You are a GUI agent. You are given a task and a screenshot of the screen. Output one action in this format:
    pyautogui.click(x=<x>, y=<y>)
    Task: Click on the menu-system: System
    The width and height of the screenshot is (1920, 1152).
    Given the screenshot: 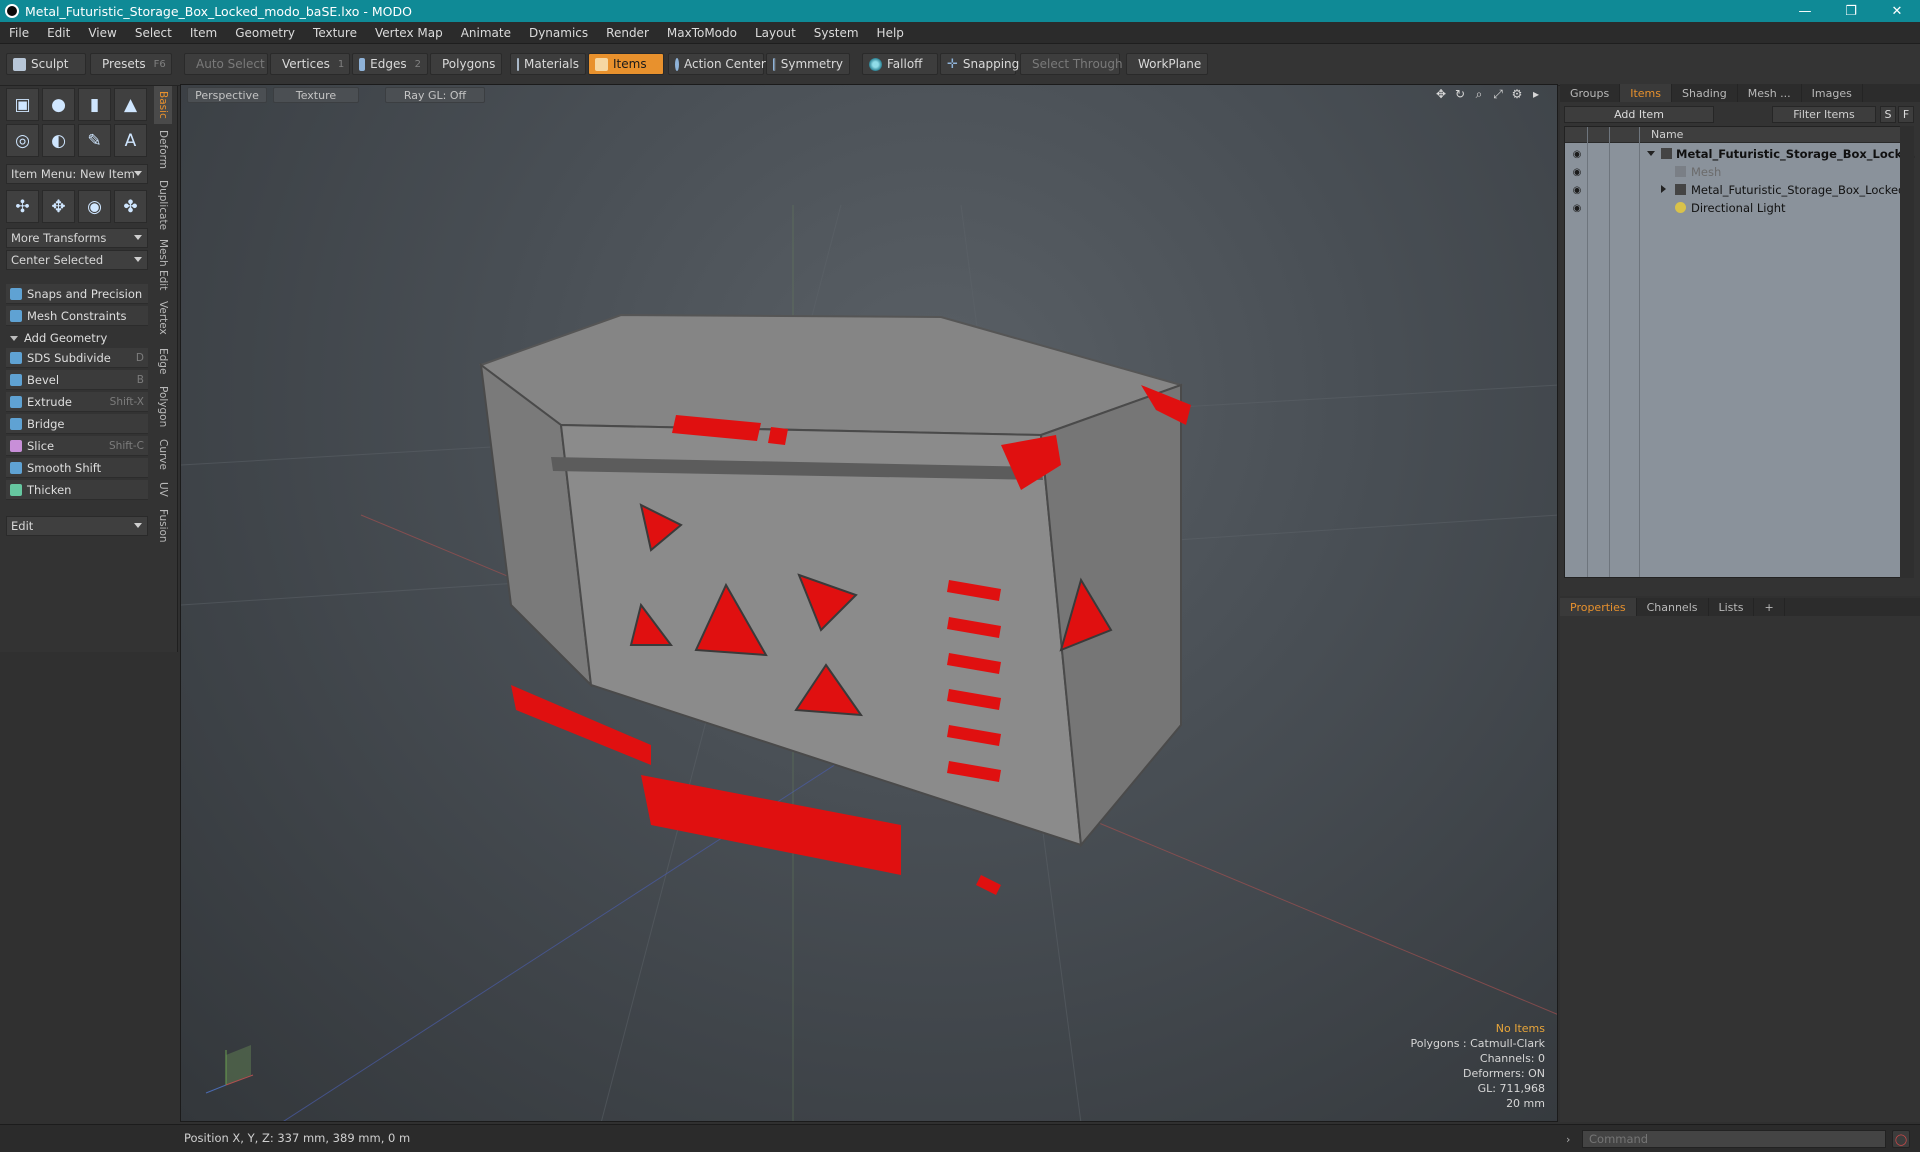 What is the action you would take?
    pyautogui.click(x=836, y=33)
    